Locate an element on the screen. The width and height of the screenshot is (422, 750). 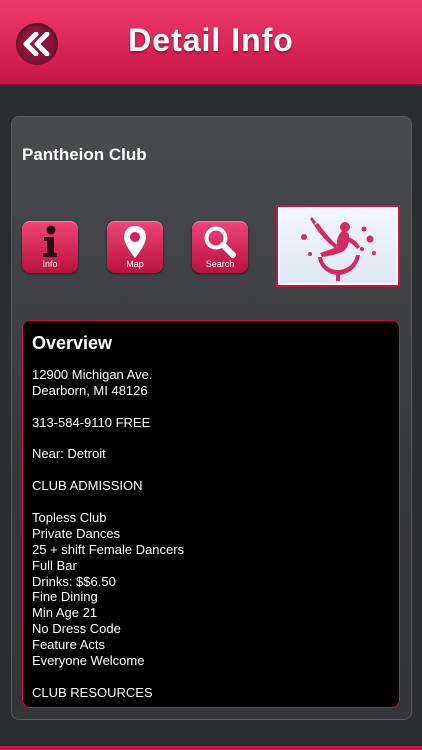
bottom-accent-bar is located at coordinates (211, 748).